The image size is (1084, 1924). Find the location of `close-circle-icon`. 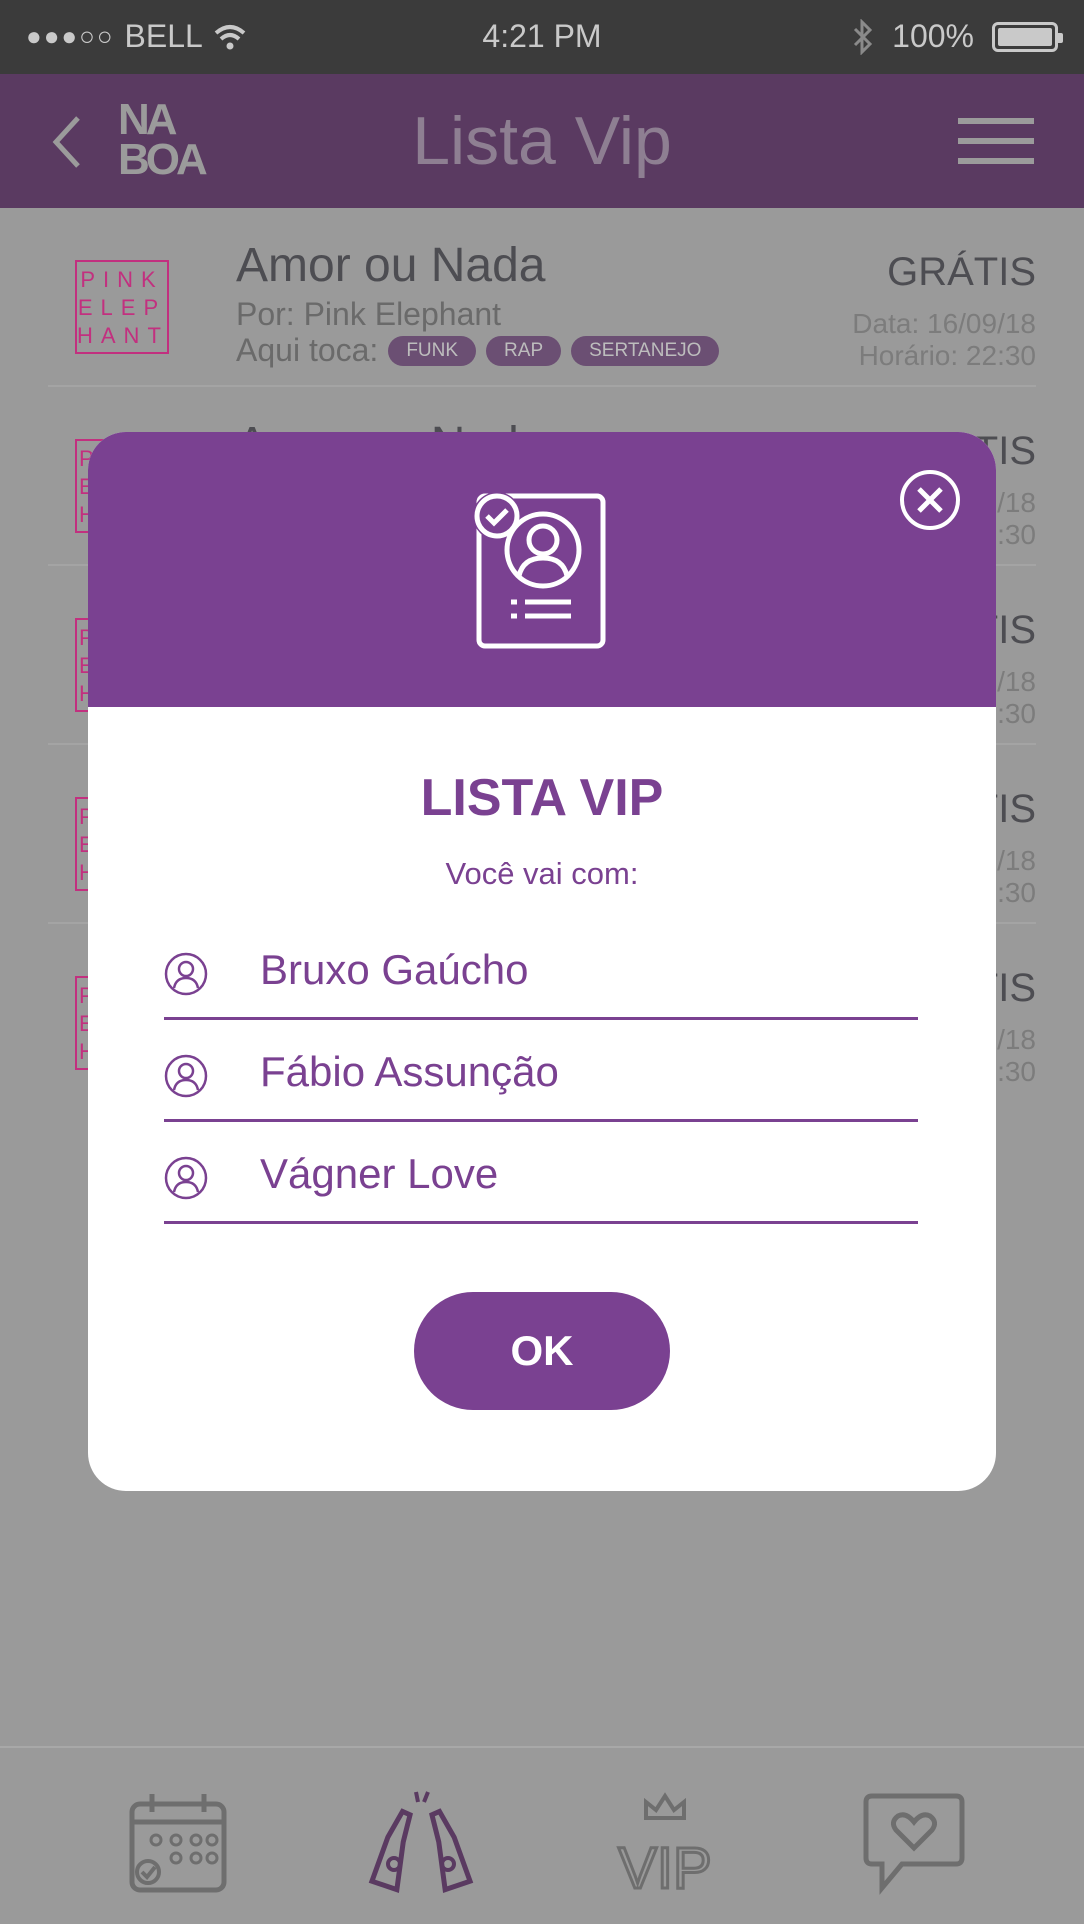

close-circle-icon is located at coordinates (930, 500).